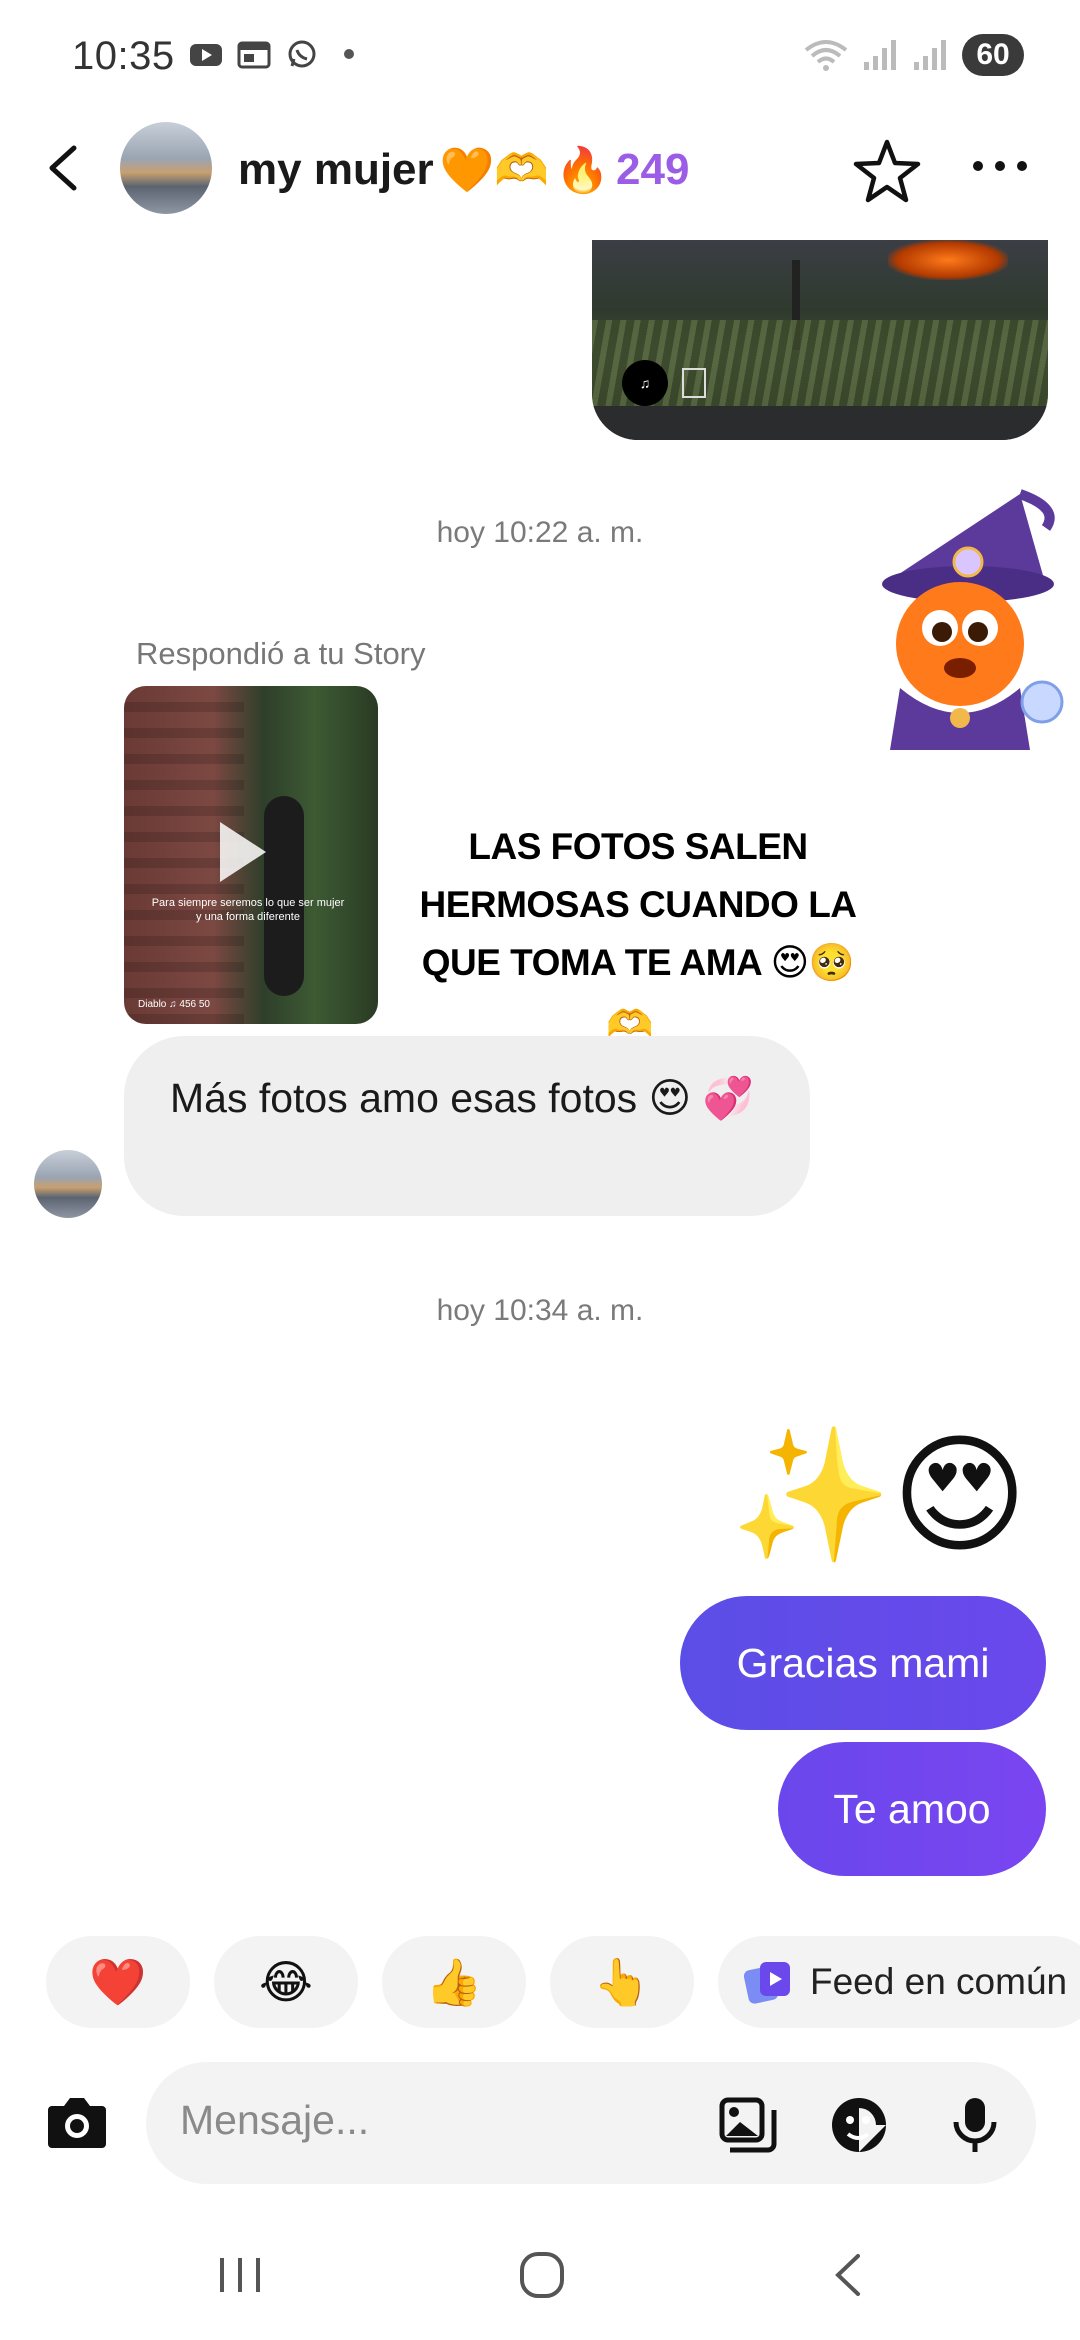 The image size is (1080, 2340). Describe the element at coordinates (254, 55) in the screenshot. I see `calendar-icon` at that location.